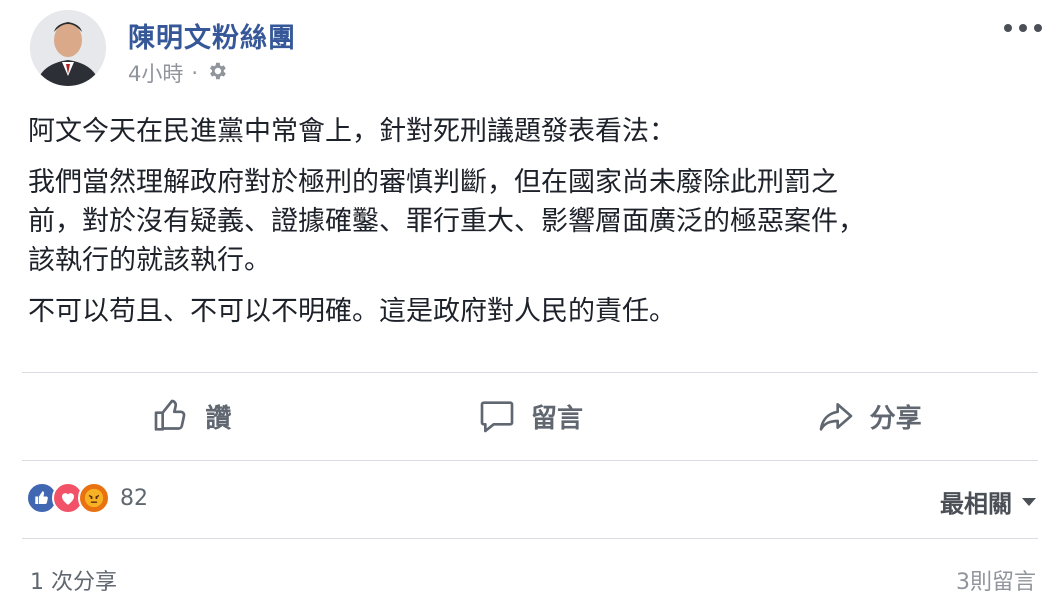 This screenshot has height=596, width=1060. Describe the element at coordinates (134, 498) in the screenshot. I see `reaction-count: 82` at that location.